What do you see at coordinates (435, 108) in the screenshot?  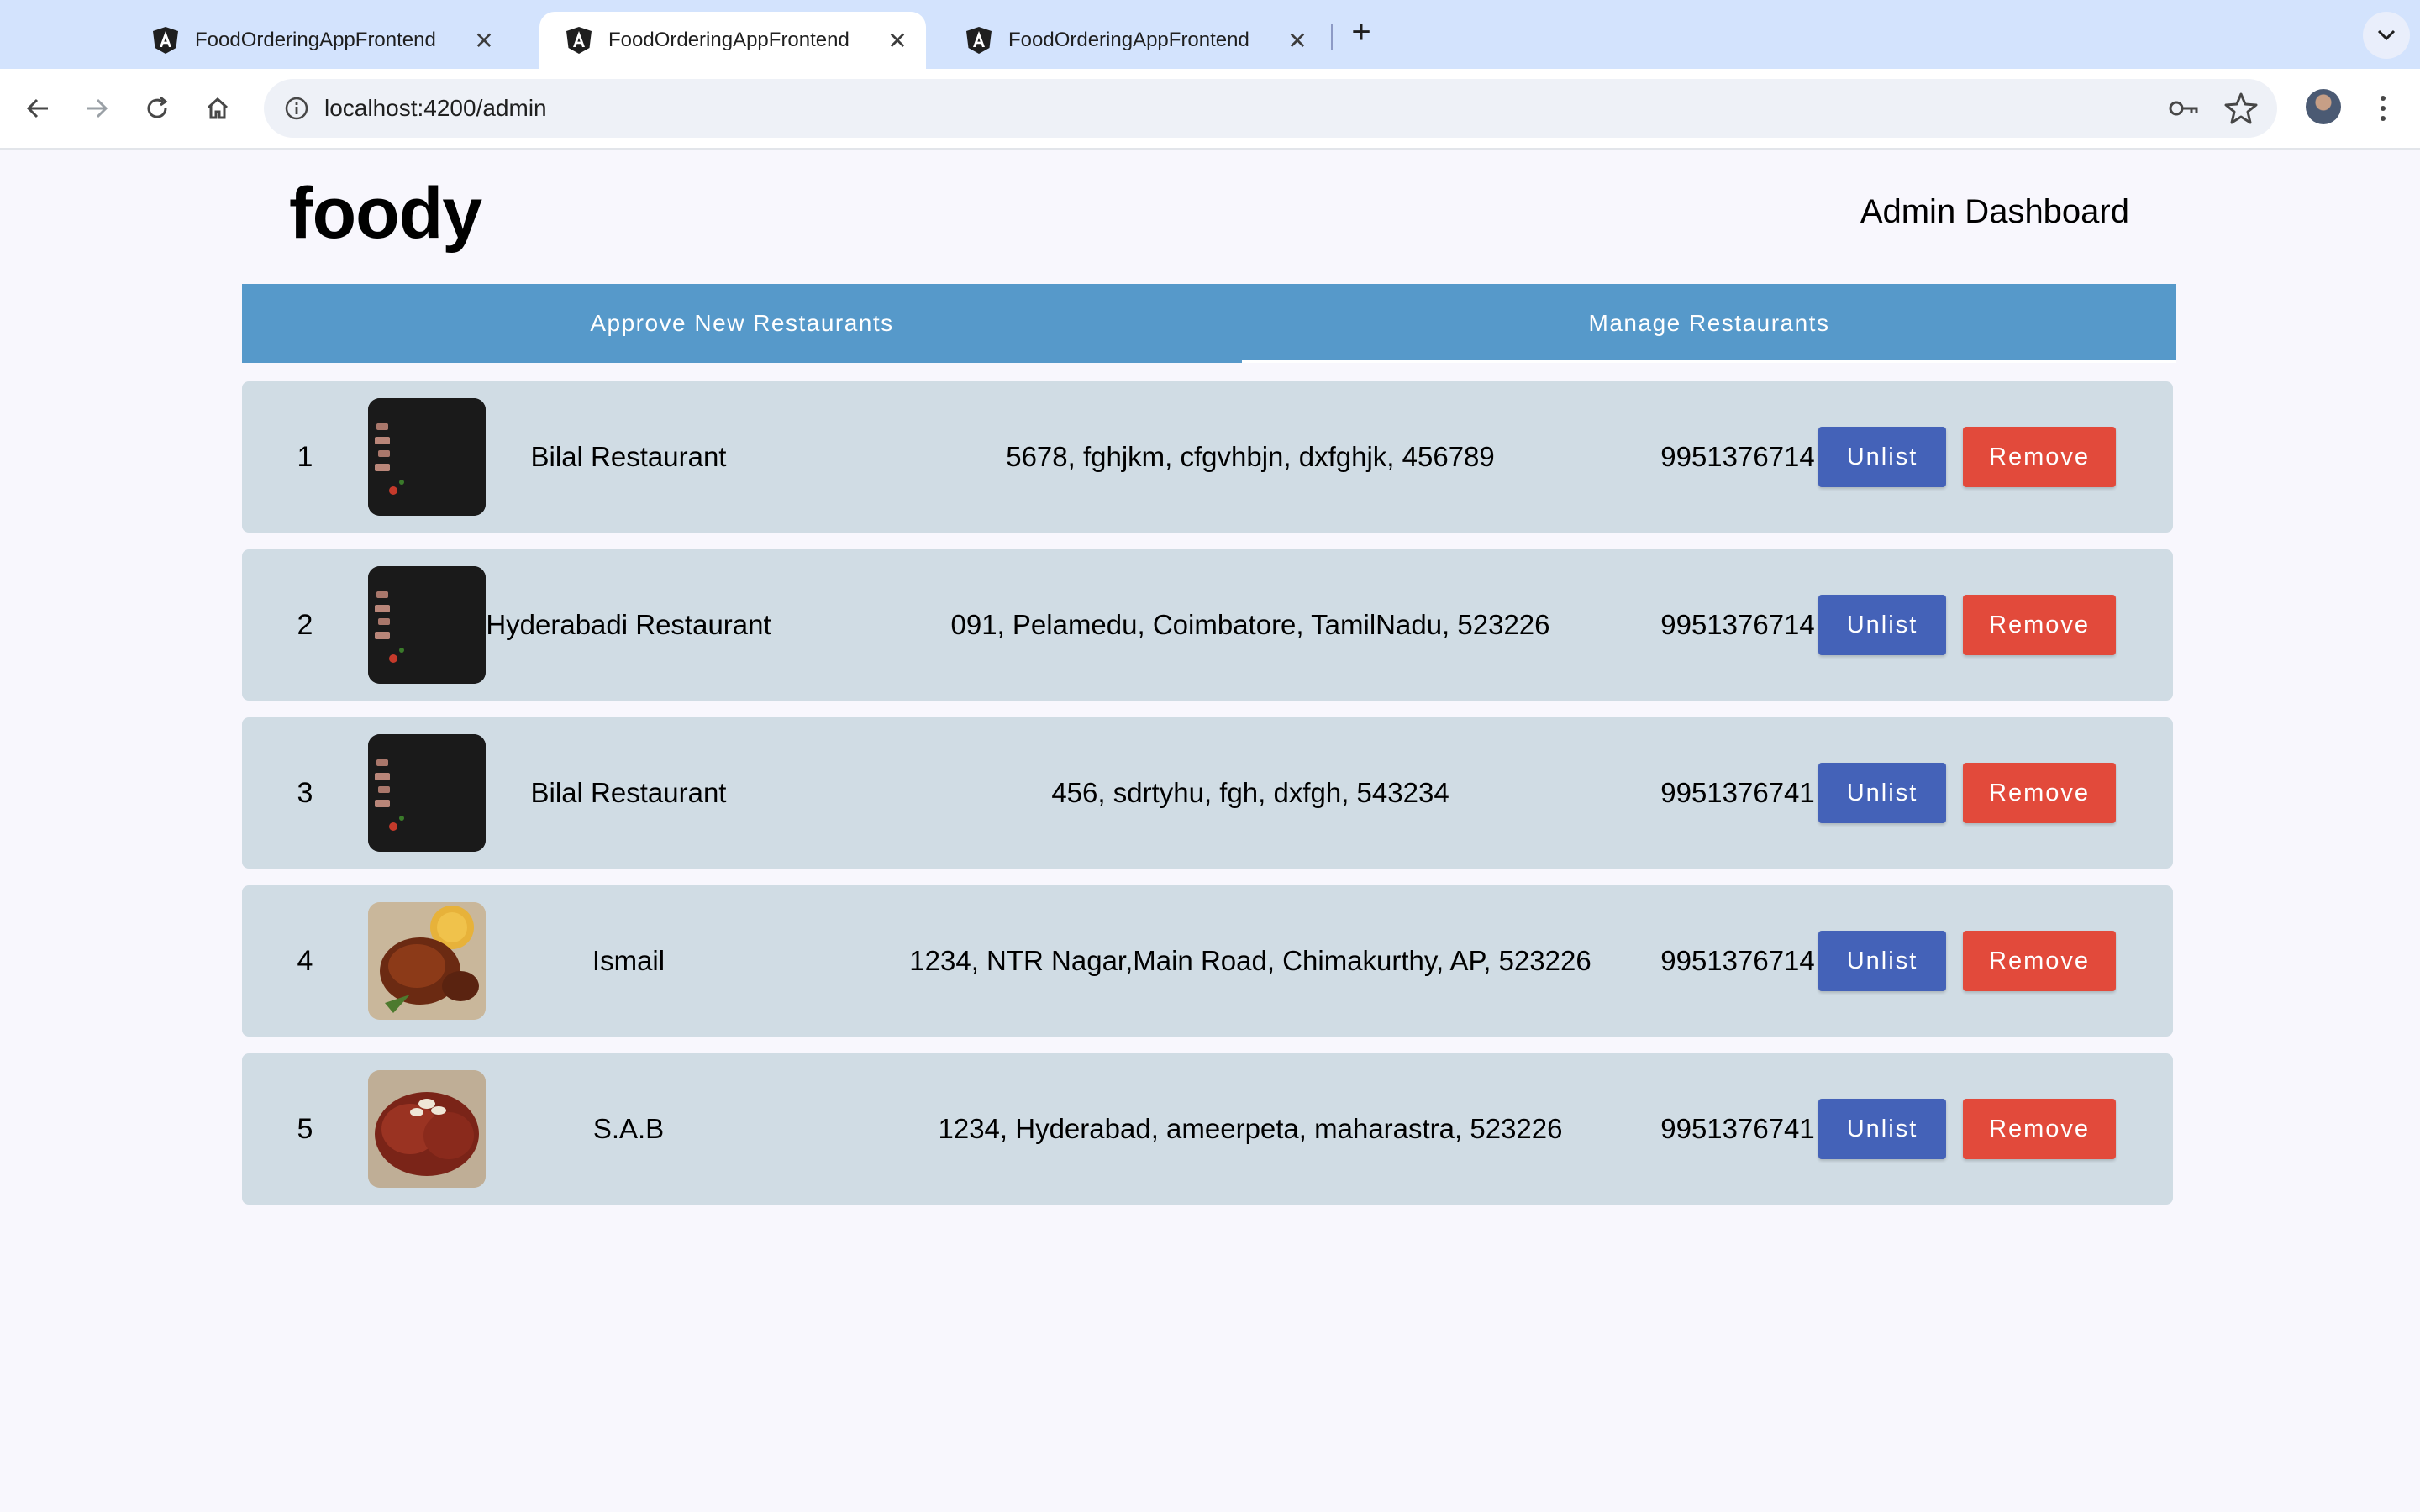 I see `url-text: localhost:4200/admin` at bounding box center [435, 108].